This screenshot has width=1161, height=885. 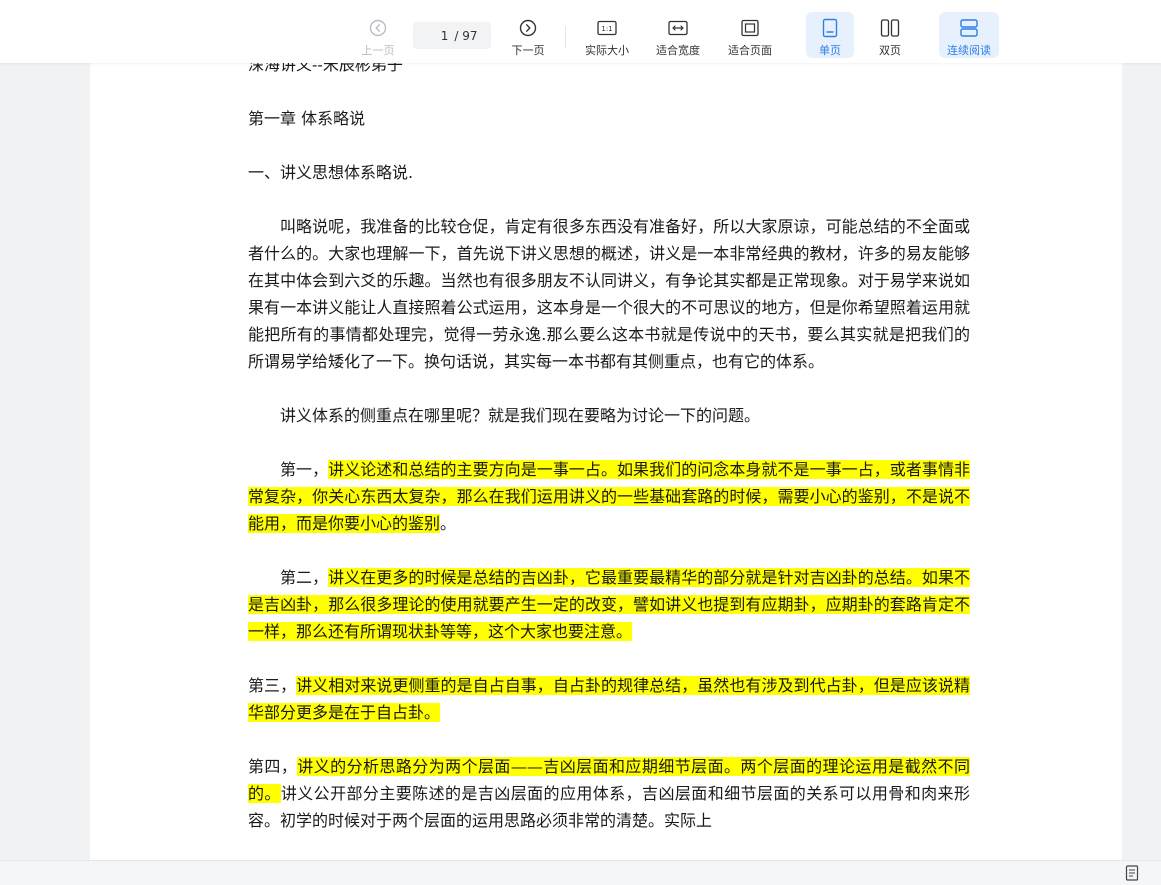 What do you see at coordinates (331, 172) in the screenshot?
I see `section-title: 一、讲义思想体系略说.` at bounding box center [331, 172].